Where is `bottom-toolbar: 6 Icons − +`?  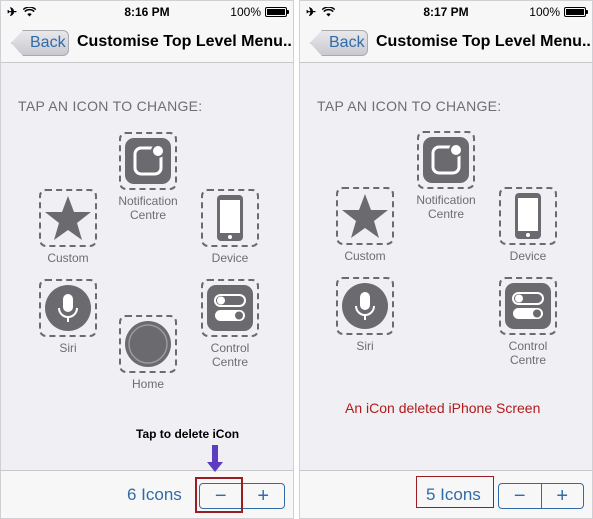 bottom-toolbar: 6 Icons − + is located at coordinates (147, 494).